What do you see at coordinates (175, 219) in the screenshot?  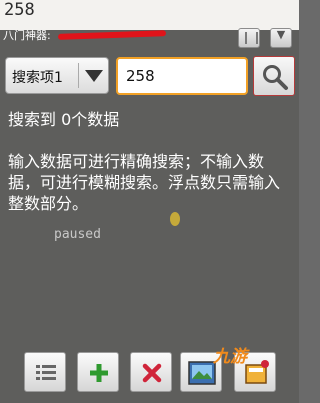 I see `game-sprite` at bounding box center [175, 219].